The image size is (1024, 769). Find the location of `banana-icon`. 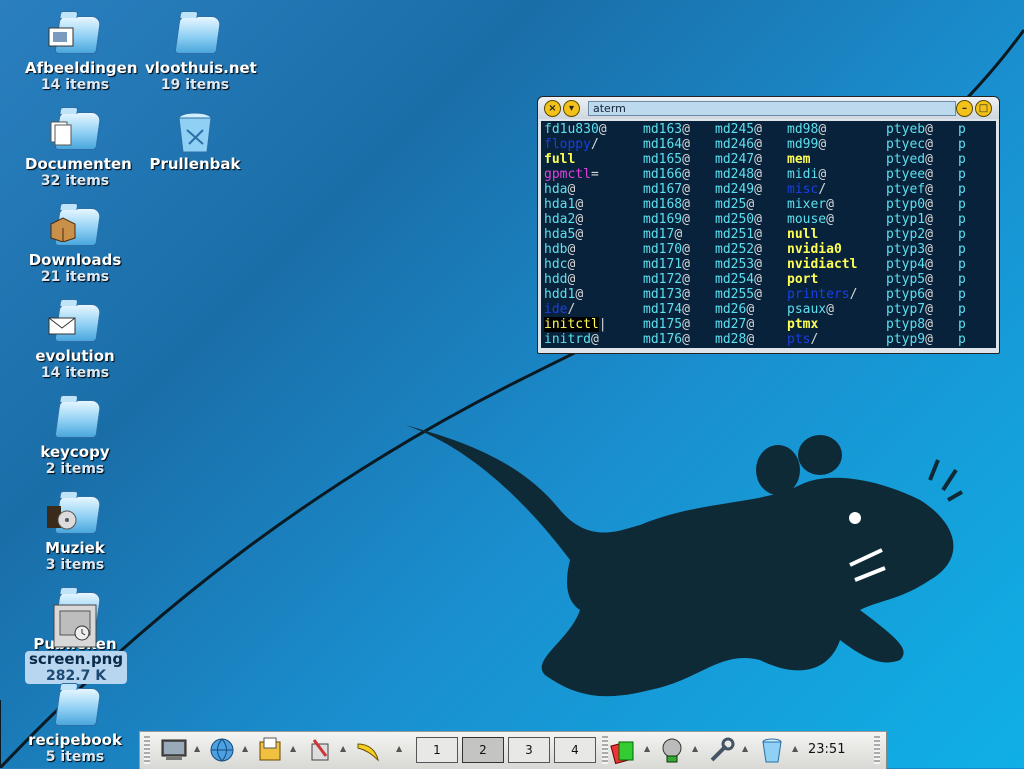

banana-icon is located at coordinates (368, 750).